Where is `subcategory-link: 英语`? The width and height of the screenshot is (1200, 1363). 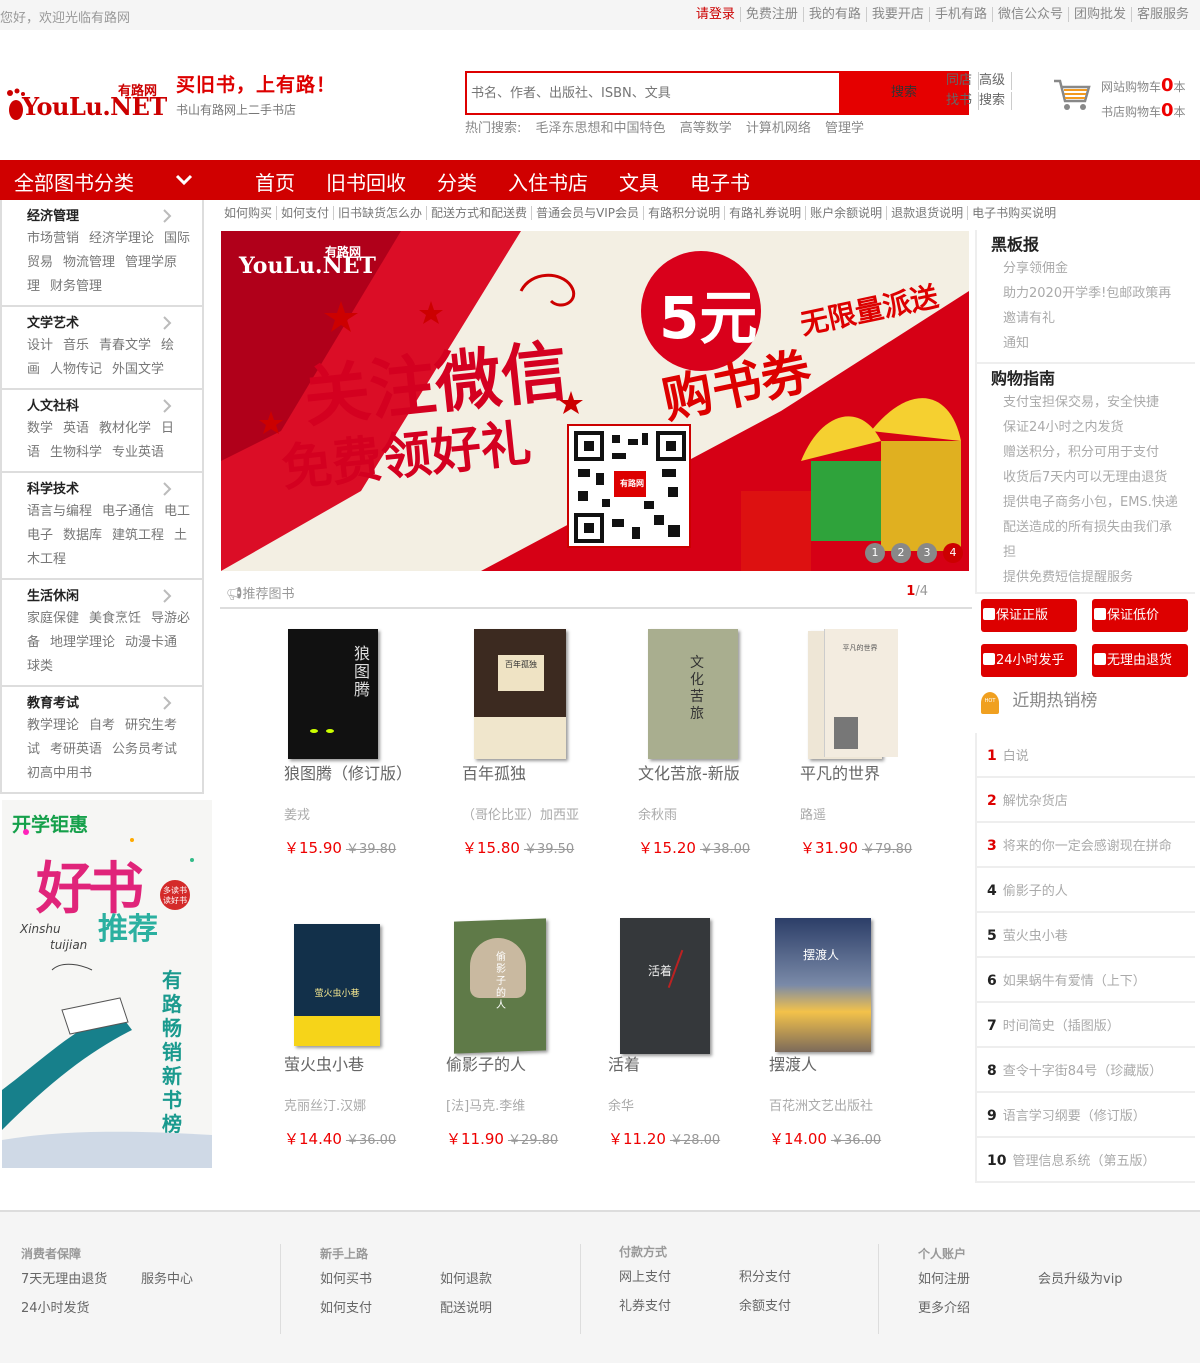 subcategory-link: 英语 is located at coordinates (76, 428).